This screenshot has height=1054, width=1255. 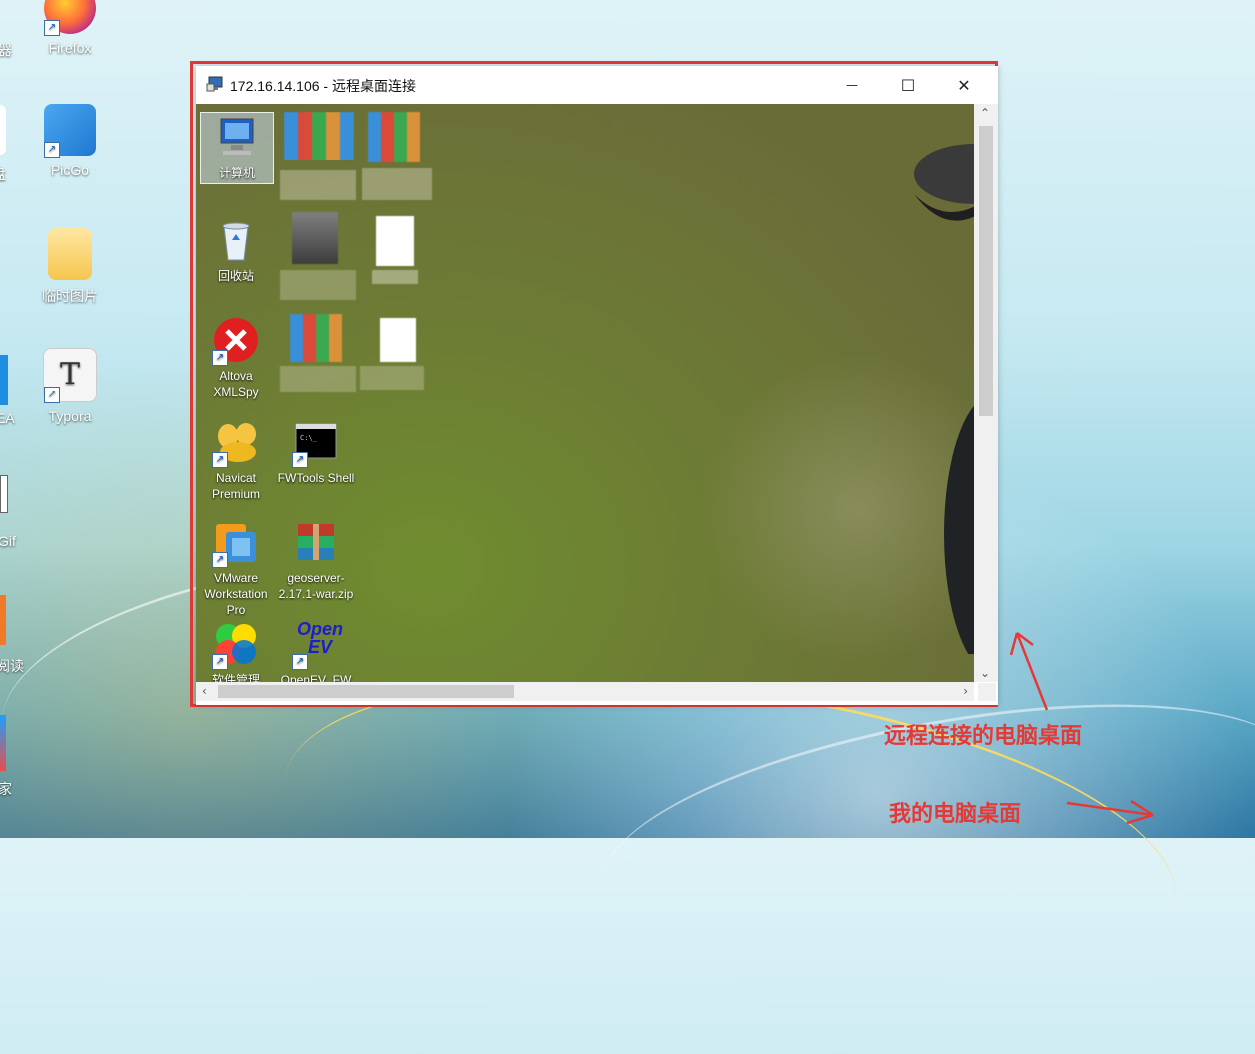 What do you see at coordinates (70, 254) in the screenshot?
I see `folder-icon` at bounding box center [70, 254].